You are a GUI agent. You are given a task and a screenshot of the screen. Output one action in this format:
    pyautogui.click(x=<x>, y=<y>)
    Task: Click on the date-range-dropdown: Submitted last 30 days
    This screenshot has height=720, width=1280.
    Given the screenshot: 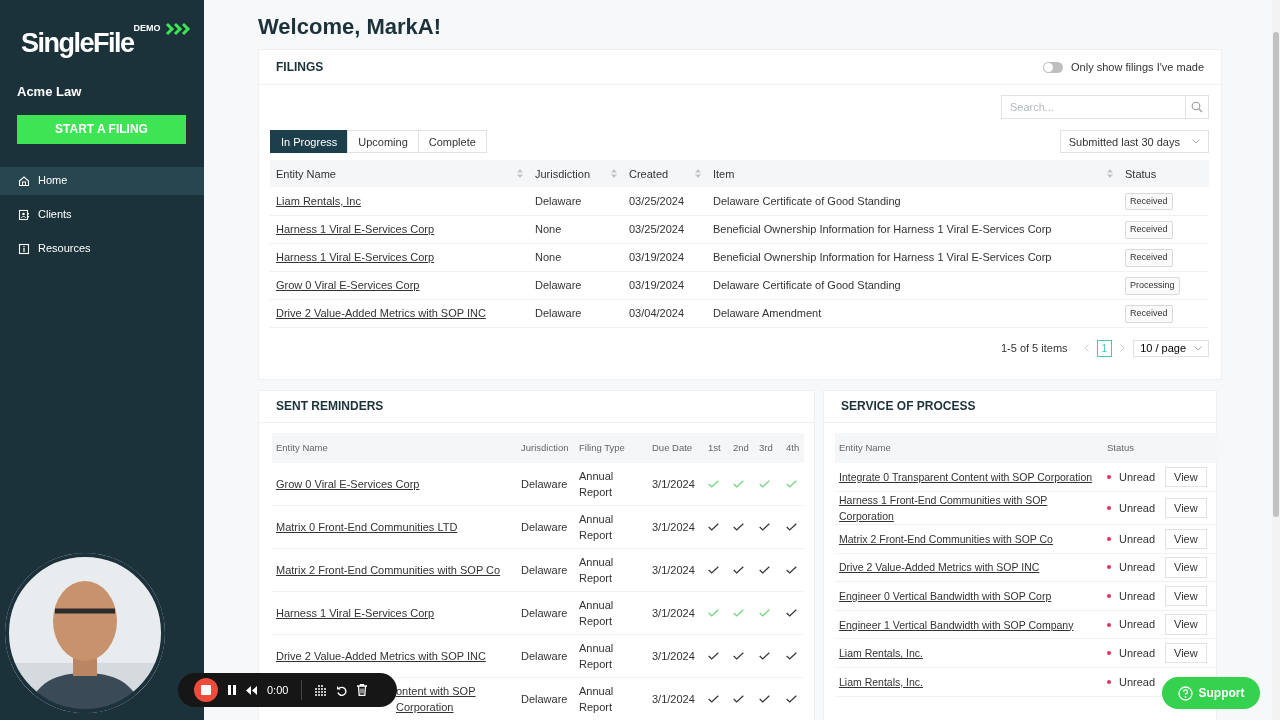 What is the action you would take?
    pyautogui.click(x=1134, y=142)
    